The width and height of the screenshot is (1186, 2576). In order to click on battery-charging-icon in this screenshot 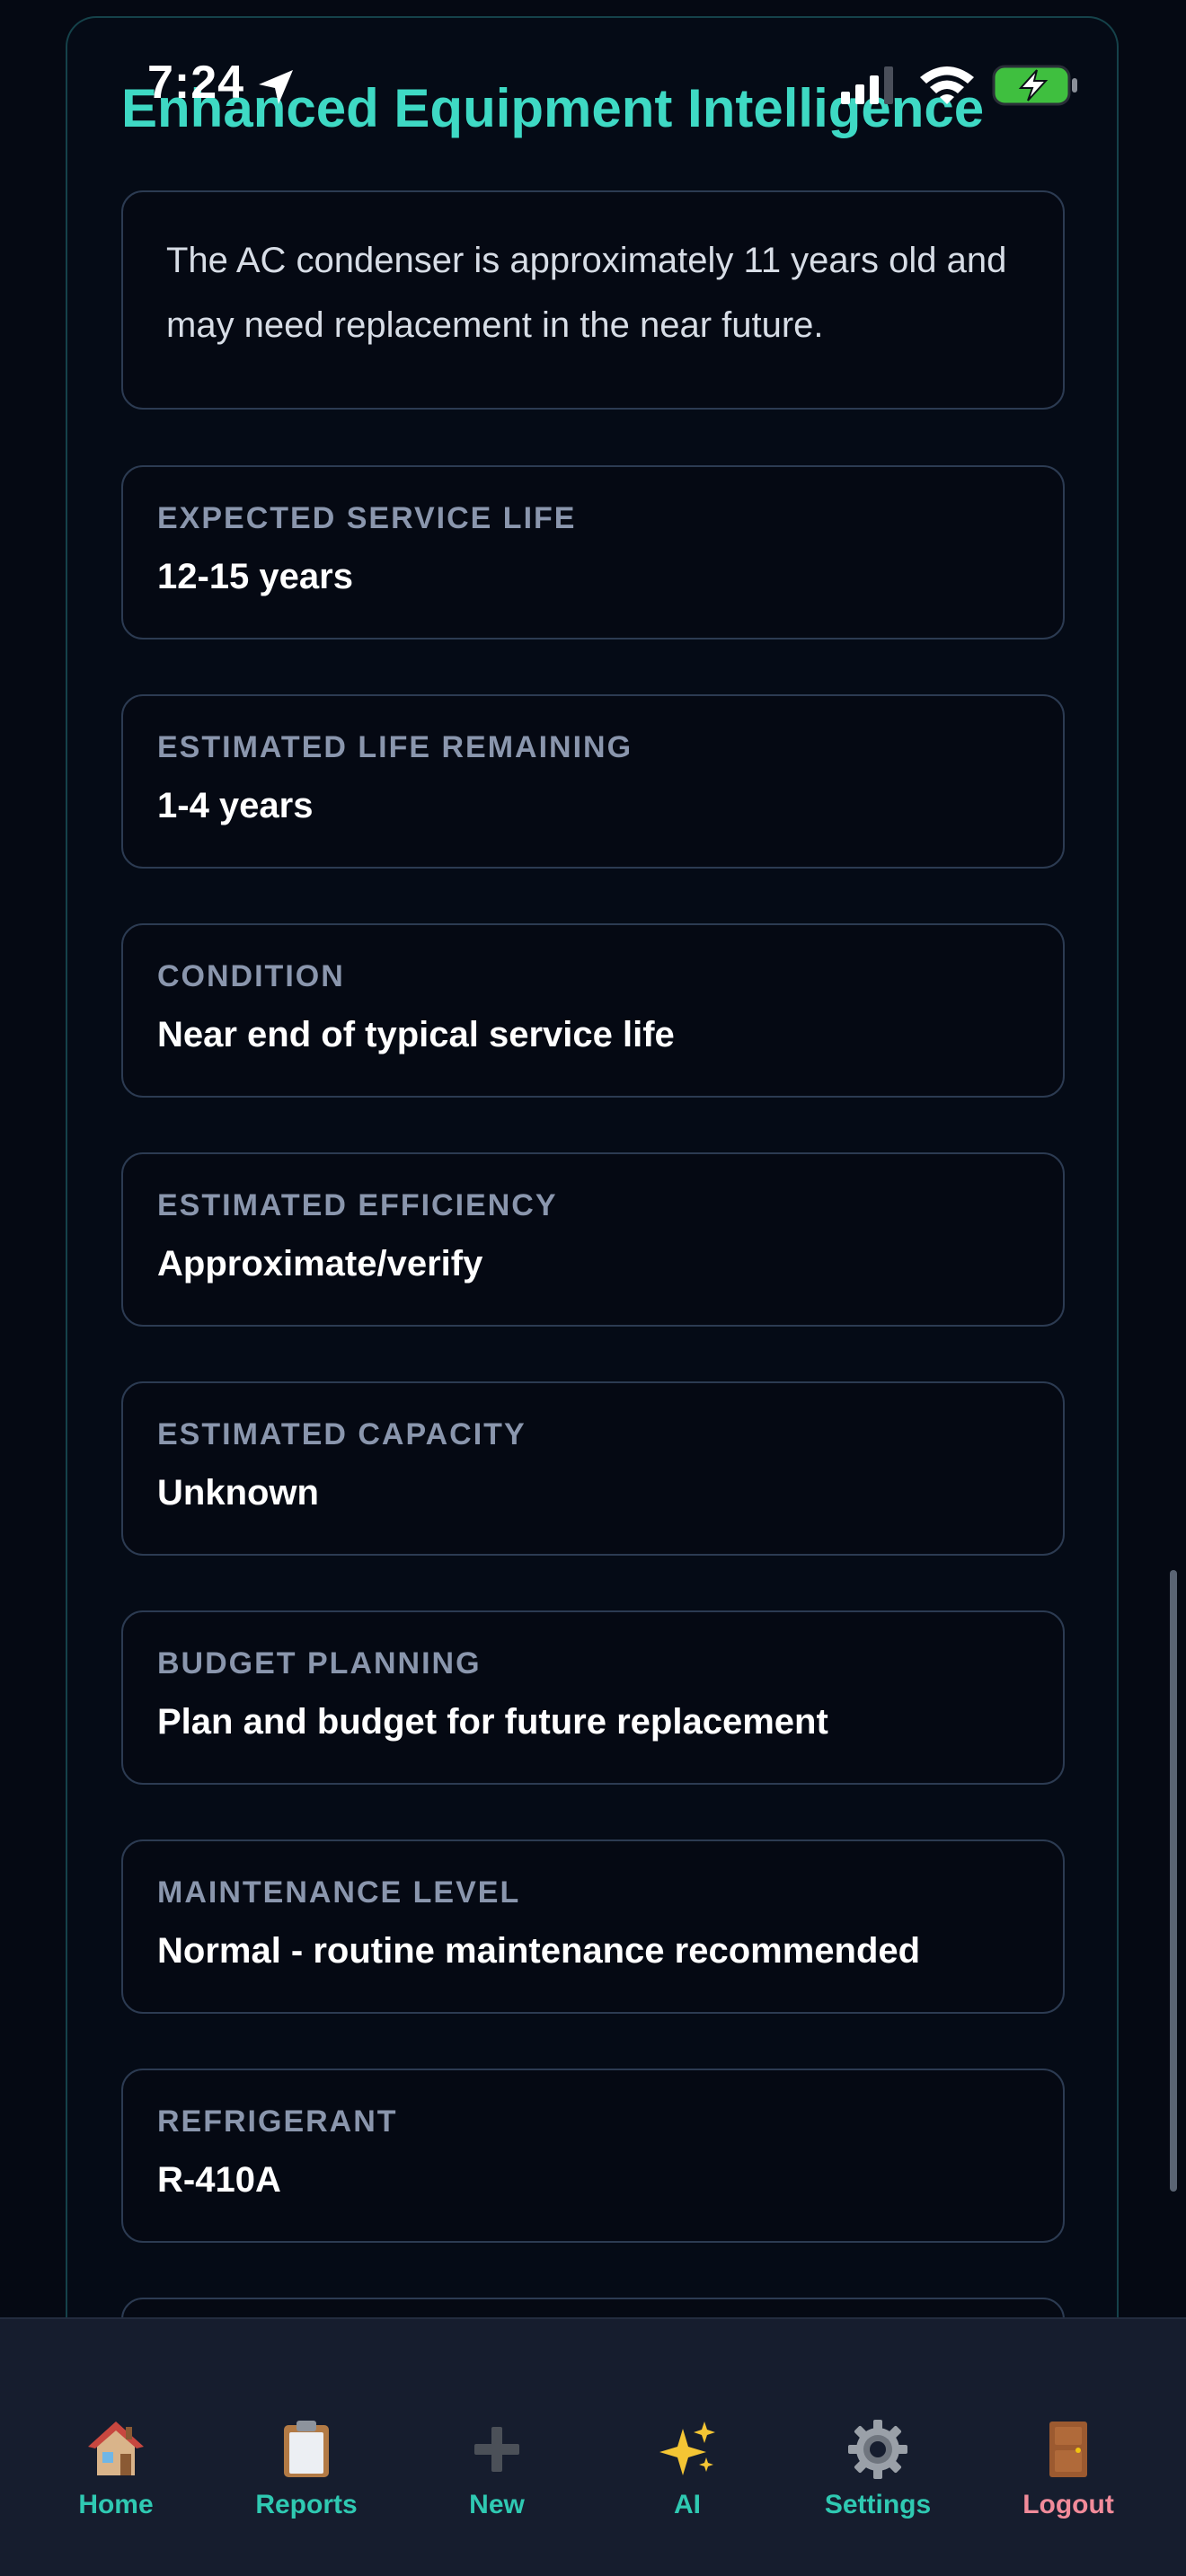, I will do `click(1034, 85)`.